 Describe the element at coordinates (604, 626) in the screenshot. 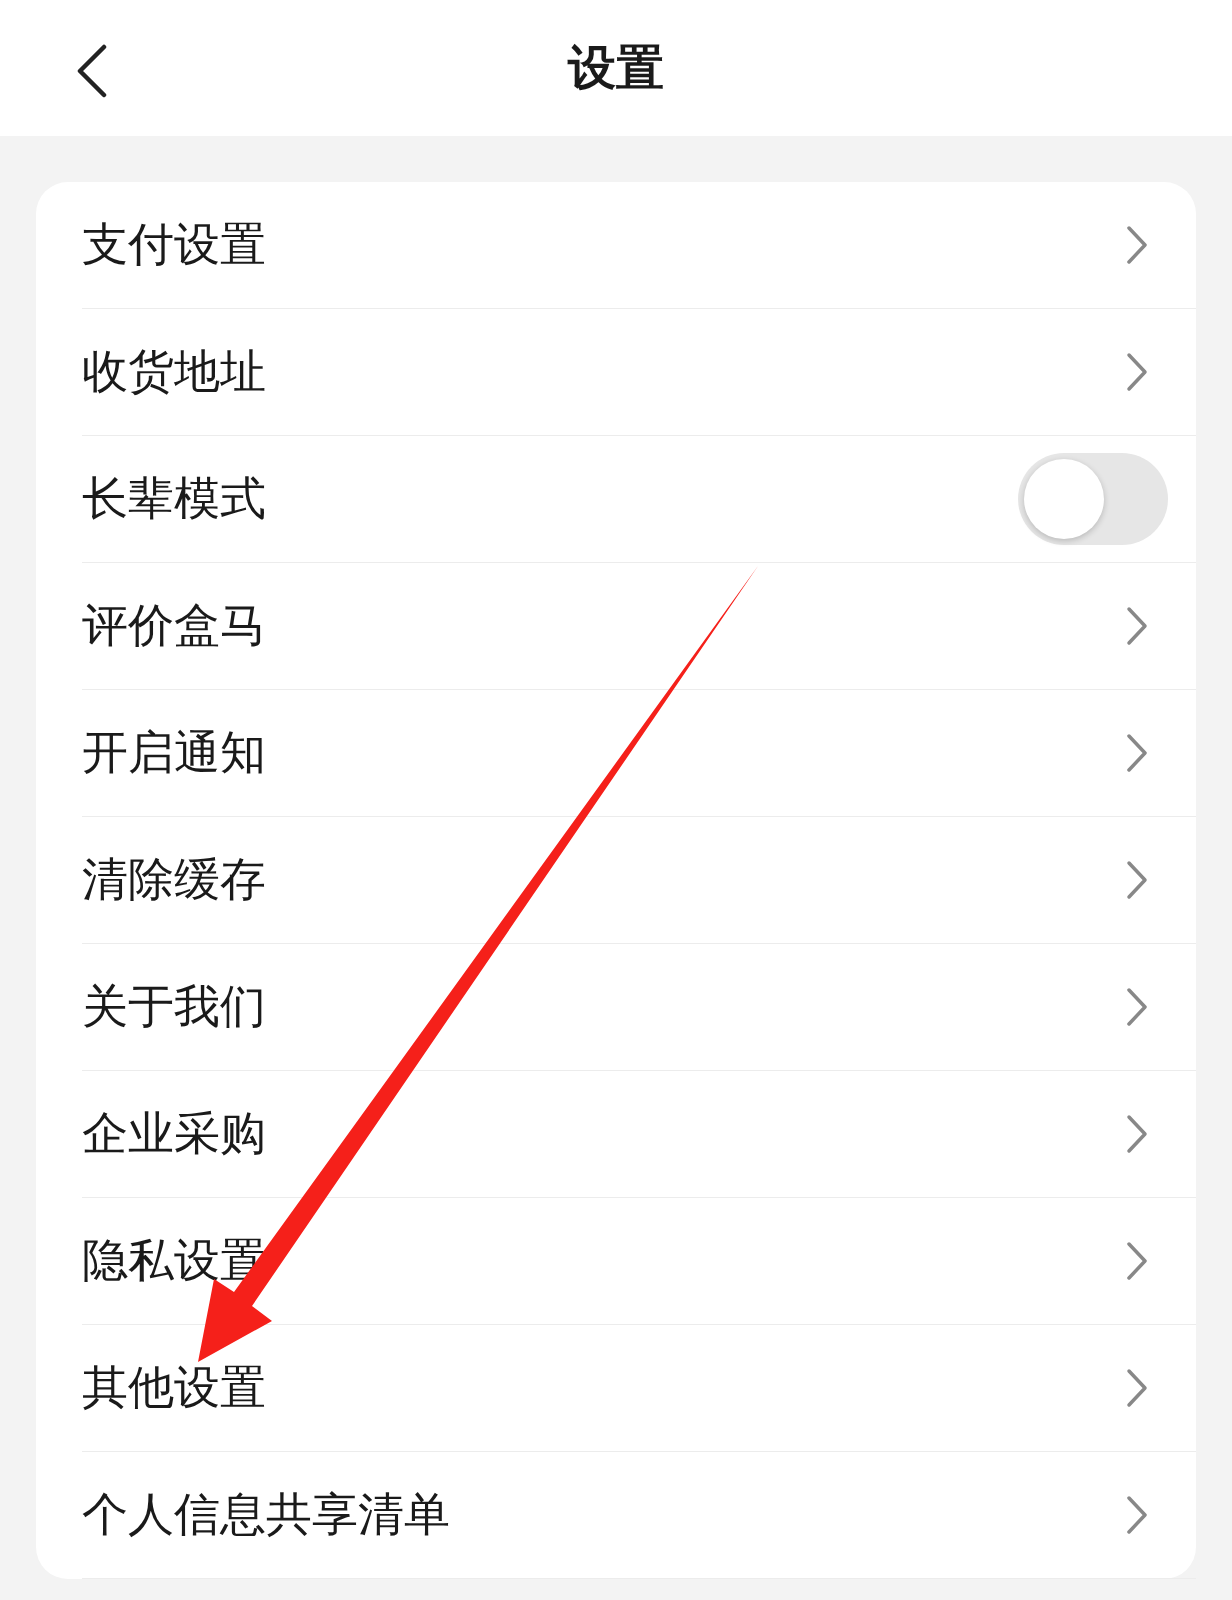

I see `setting-label: 评价盒马` at that location.